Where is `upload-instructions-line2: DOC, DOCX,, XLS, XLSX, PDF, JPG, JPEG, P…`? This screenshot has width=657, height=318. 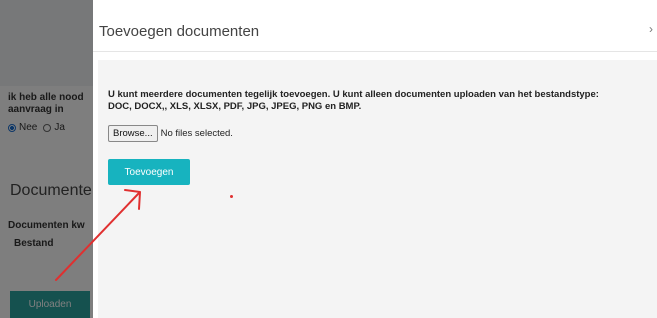 upload-instructions-line2: DOC, DOCX,, XLS, XLSX, PDF, JPG, JPEG, P… is located at coordinates (235, 106).